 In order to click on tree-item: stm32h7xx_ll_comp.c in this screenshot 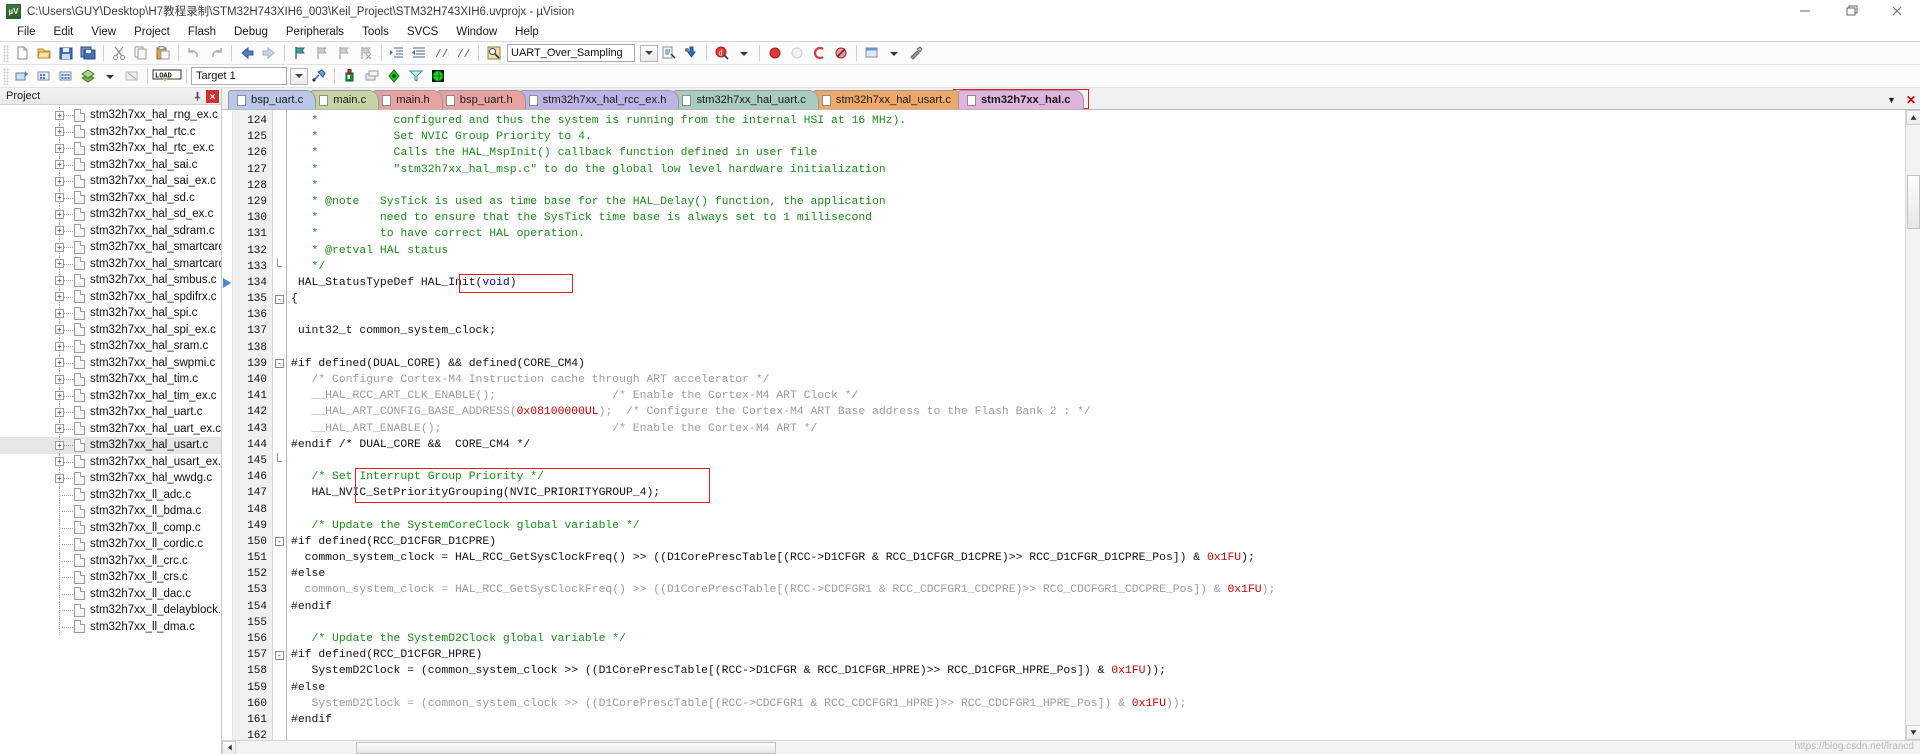, I will do `click(110, 527)`.